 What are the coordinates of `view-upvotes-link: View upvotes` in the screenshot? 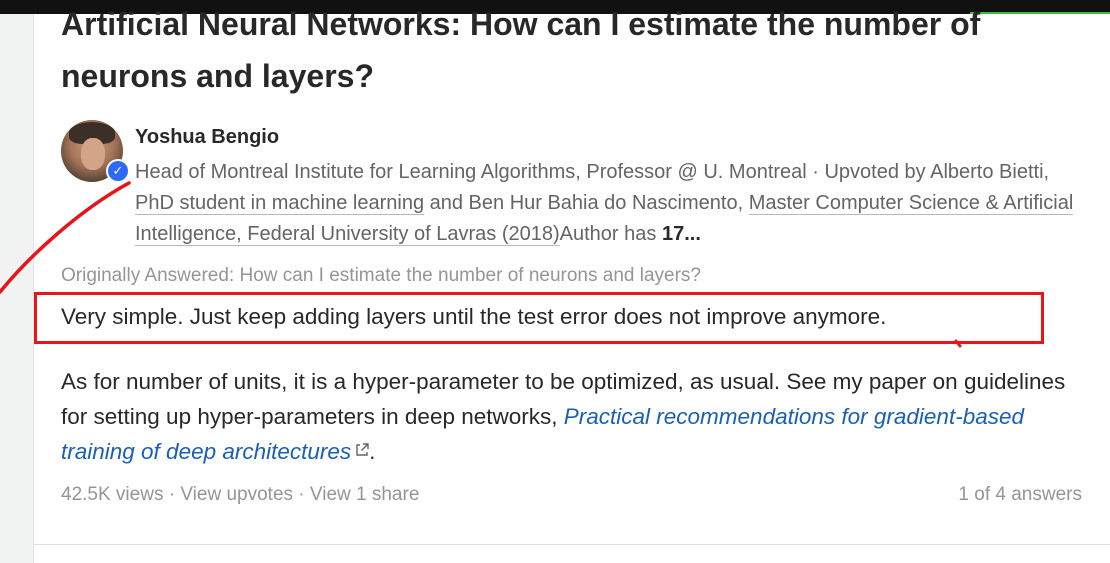 It's located at (236, 494).